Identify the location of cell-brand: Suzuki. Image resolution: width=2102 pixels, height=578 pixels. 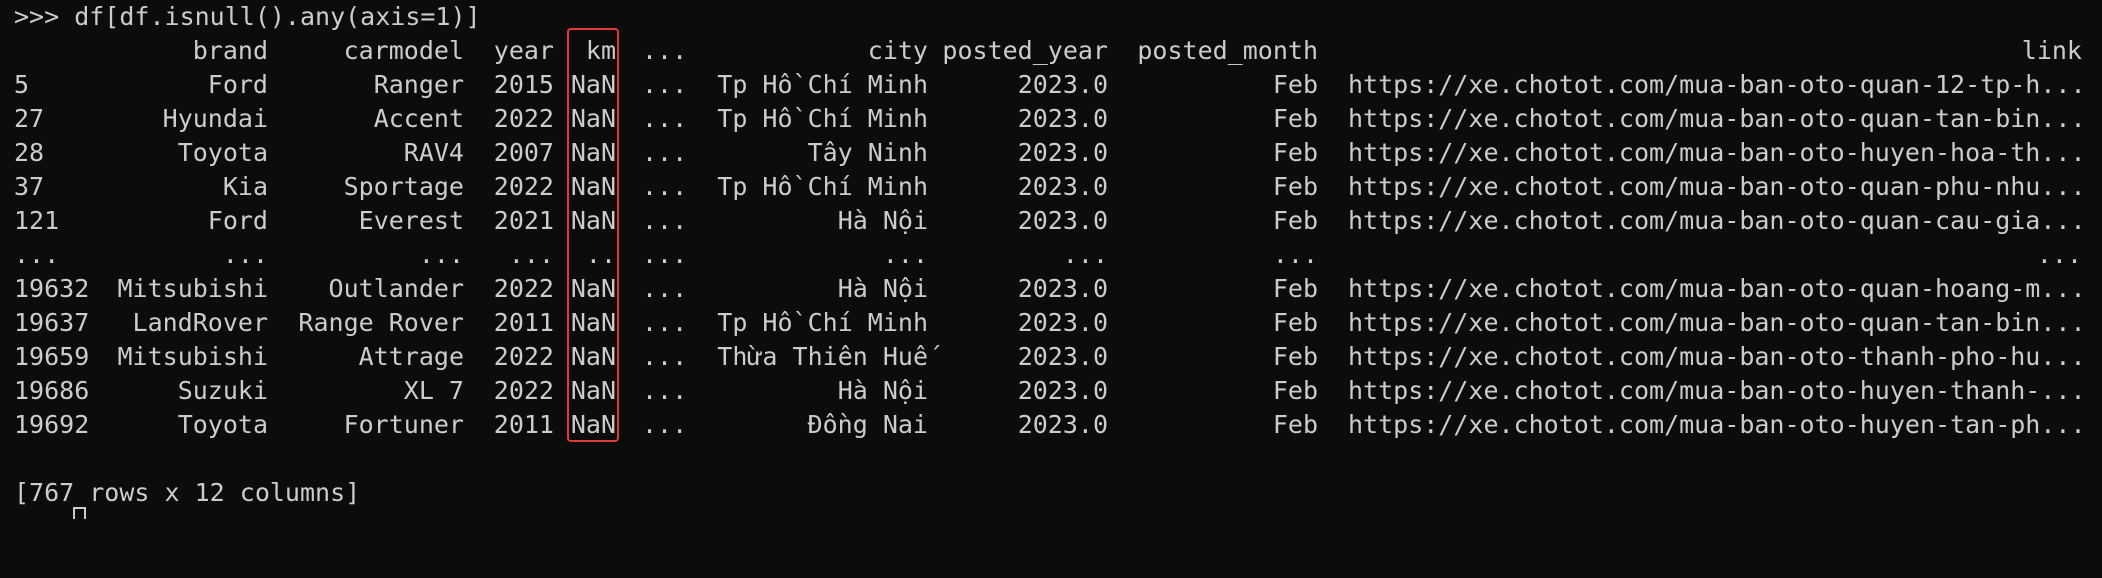
(222, 390).